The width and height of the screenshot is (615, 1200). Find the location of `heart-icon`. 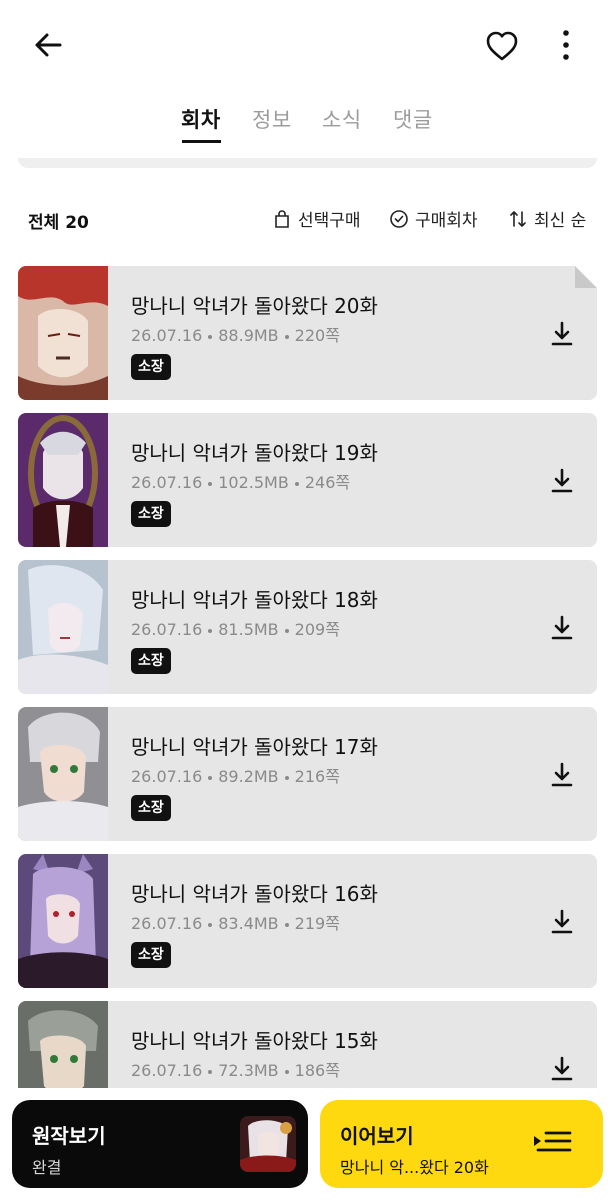

heart-icon is located at coordinates (502, 46).